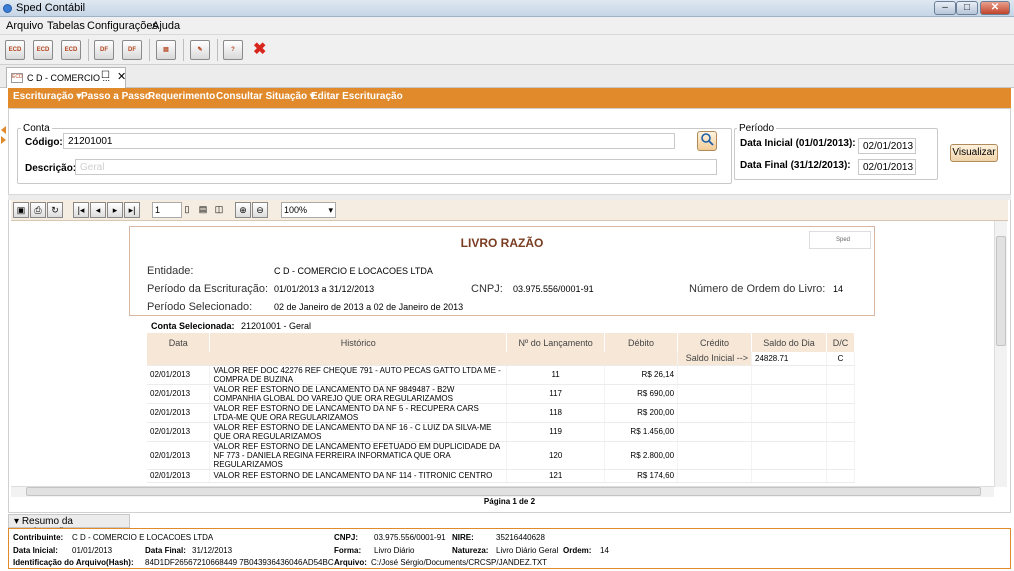 The image size is (1014, 571). Describe the element at coordinates (527, 550) in the screenshot. I see `natureza-value: Livro Diário Geral` at that location.